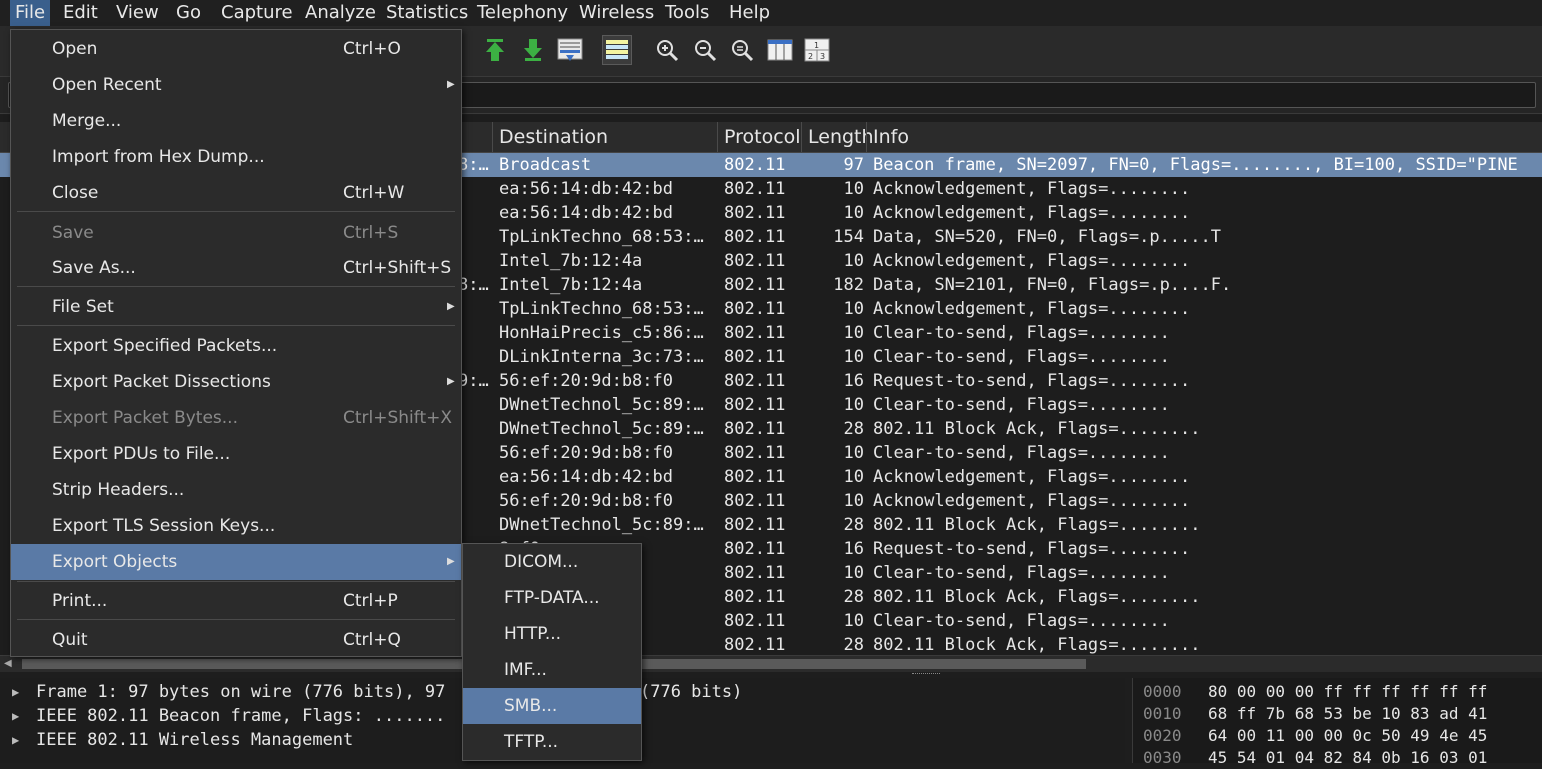 The height and width of the screenshot is (769, 1542). Describe the element at coordinates (236, 49) in the screenshot. I see `menu-item-open: Open Ctrl+O` at that location.